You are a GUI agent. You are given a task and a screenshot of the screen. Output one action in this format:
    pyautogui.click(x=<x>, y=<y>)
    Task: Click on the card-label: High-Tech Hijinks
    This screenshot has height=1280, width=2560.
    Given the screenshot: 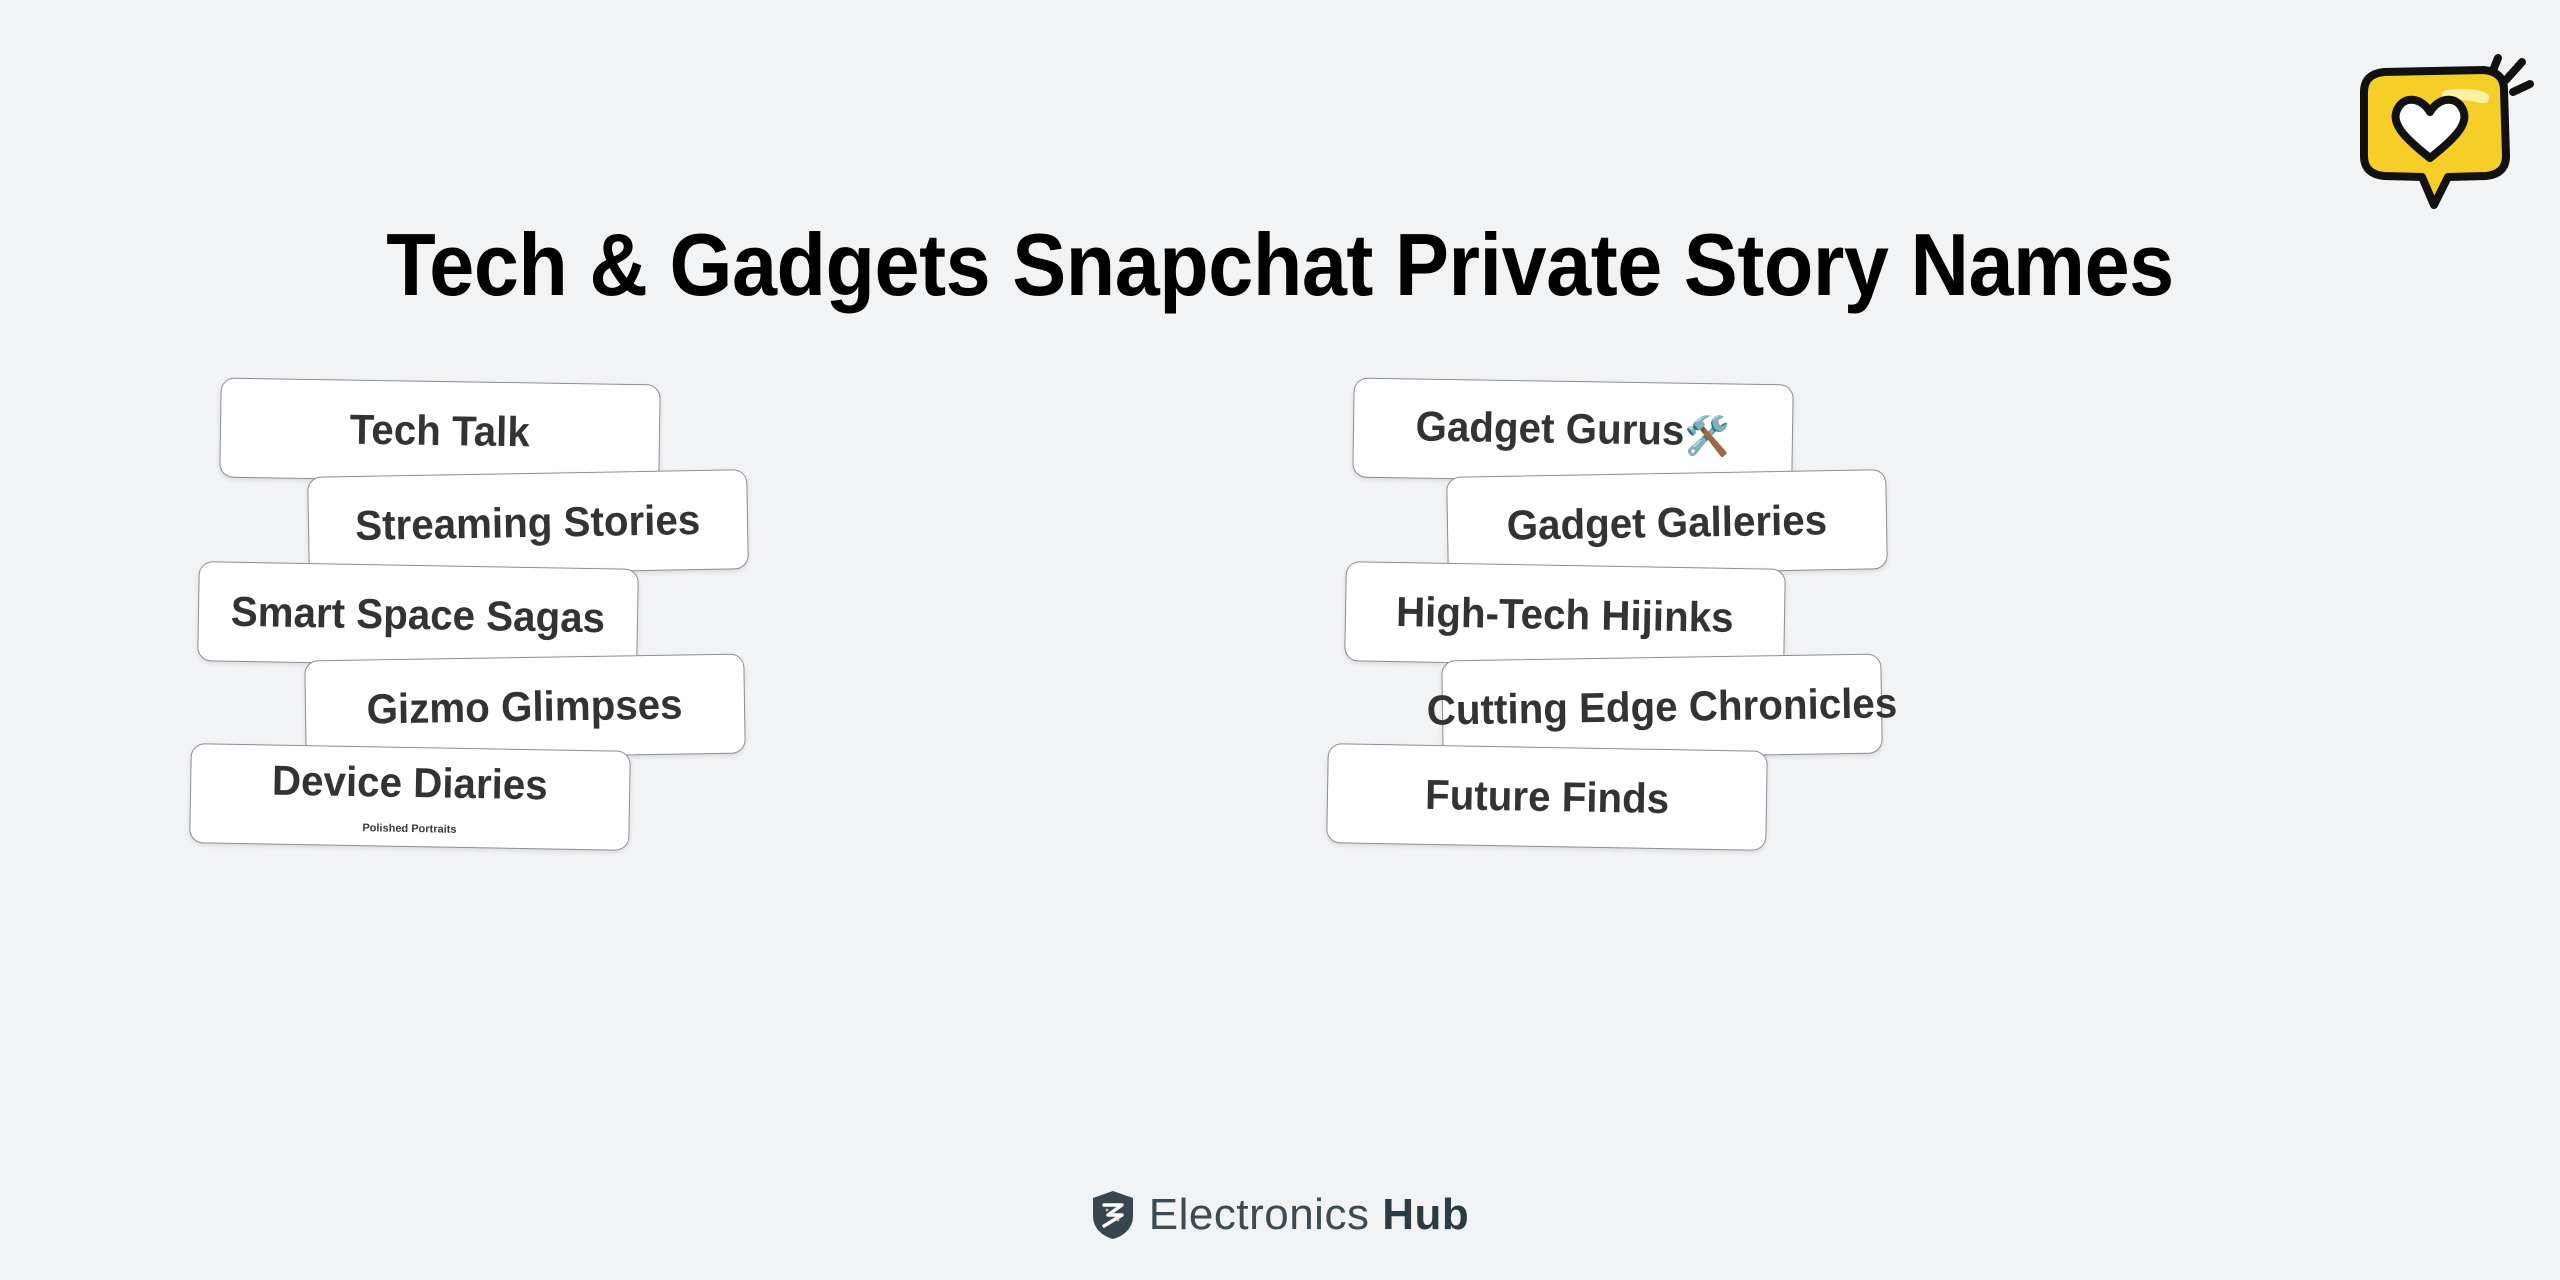 What is the action you would take?
    pyautogui.click(x=1565, y=614)
    